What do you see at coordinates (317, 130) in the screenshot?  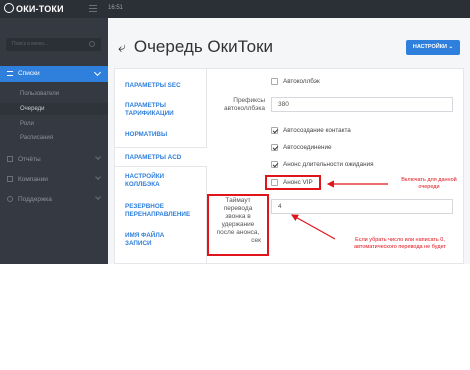 I see `checkbox-label: Автосоздание контакта` at bounding box center [317, 130].